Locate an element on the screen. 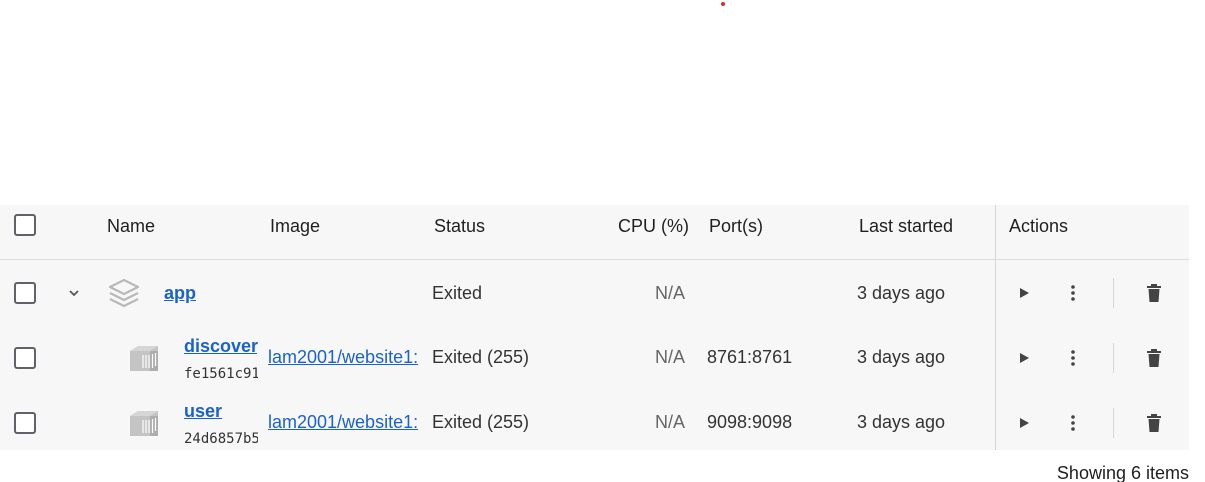  notification-dot is located at coordinates (723, 4).